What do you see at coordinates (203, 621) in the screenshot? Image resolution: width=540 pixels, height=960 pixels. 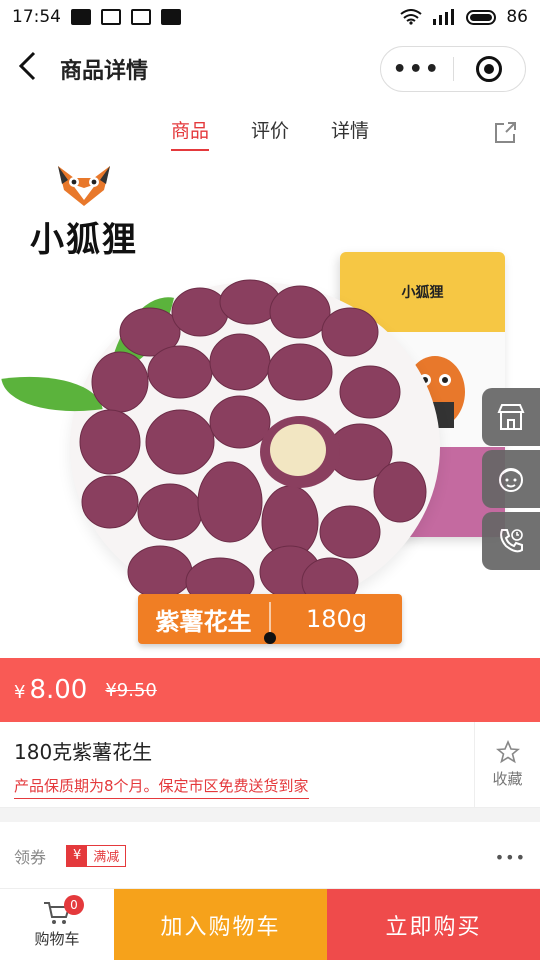 I see `label-product-name: 紫薯花生` at bounding box center [203, 621].